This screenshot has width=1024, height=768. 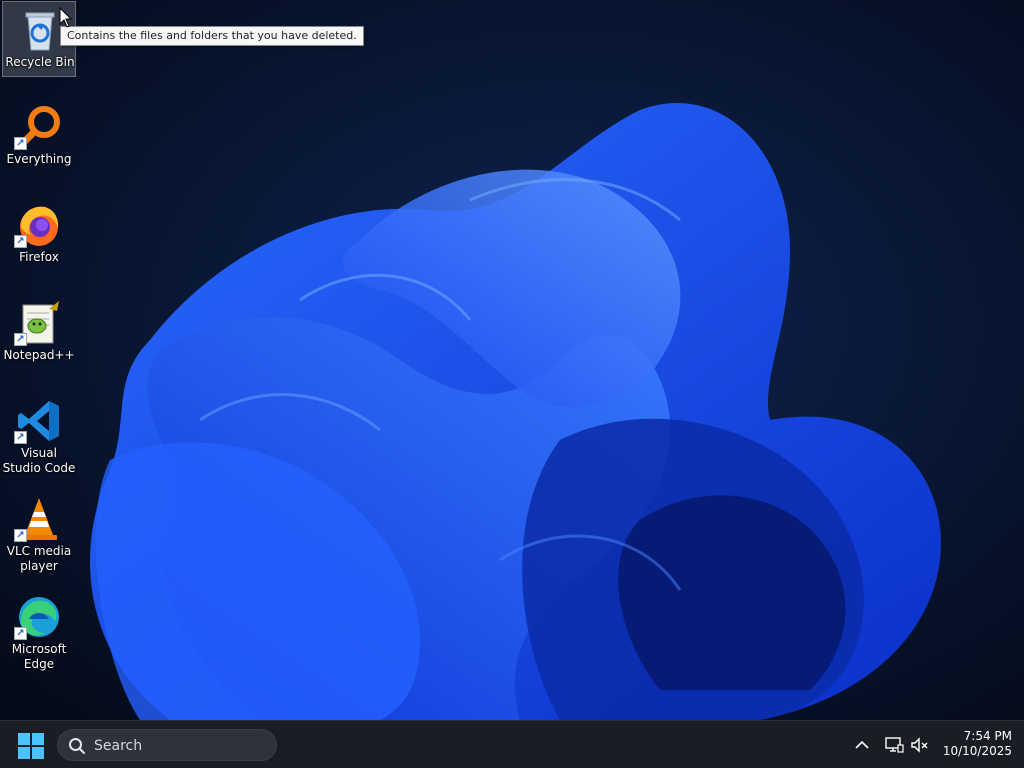 I want to click on volume-muted-icon, so click(x=920, y=745).